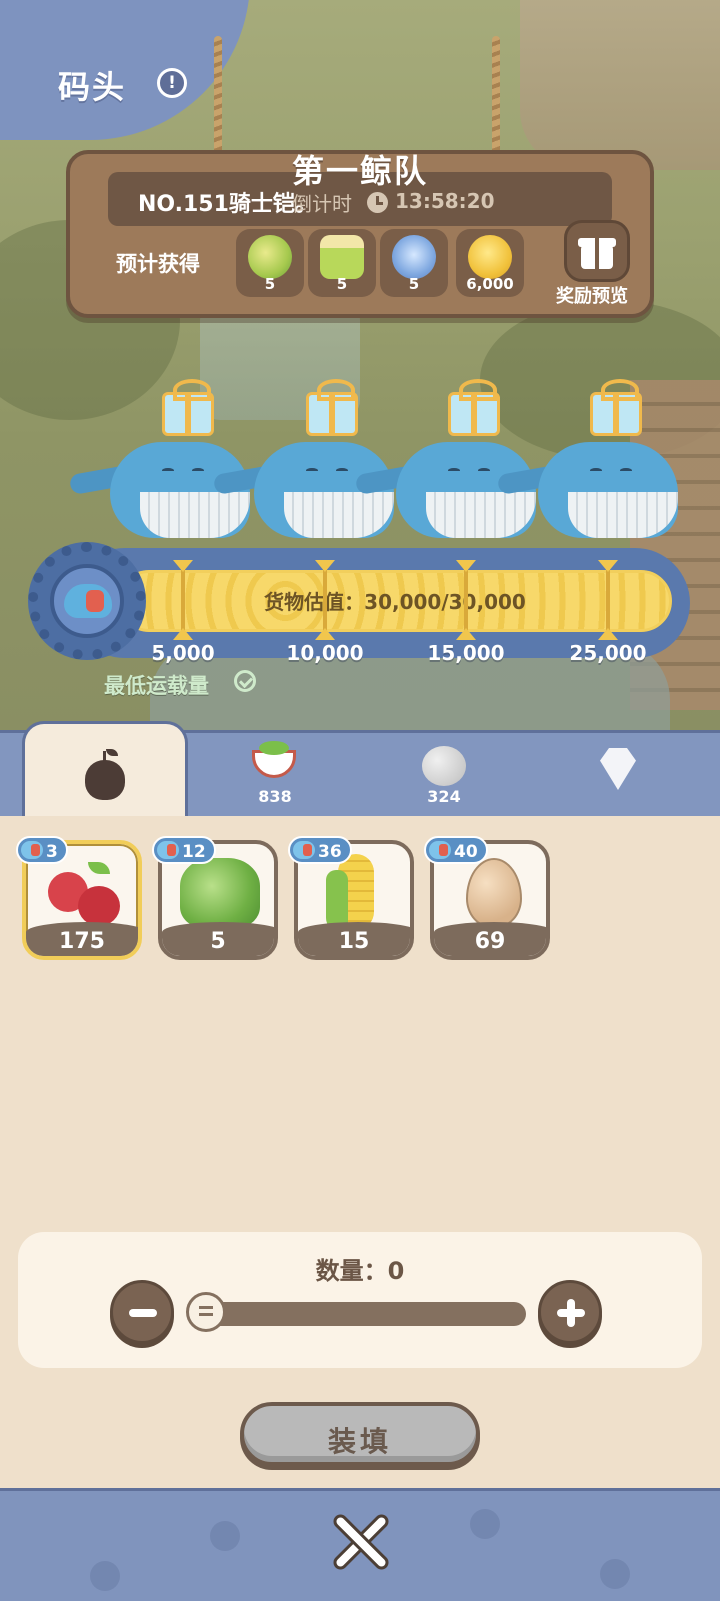 The width and height of the screenshot is (720, 1601). What do you see at coordinates (490, 284) in the screenshot?
I see `reward-count: 6,000` at bounding box center [490, 284].